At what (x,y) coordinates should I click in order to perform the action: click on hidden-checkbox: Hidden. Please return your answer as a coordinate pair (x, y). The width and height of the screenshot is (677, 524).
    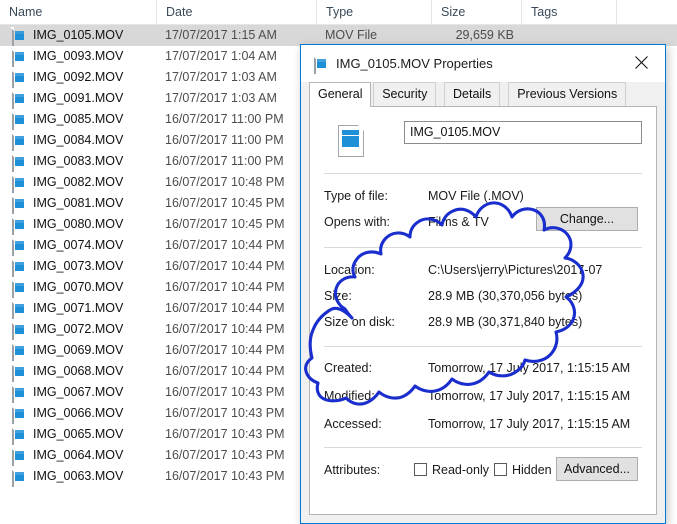
    Looking at the image, I should click on (523, 470).